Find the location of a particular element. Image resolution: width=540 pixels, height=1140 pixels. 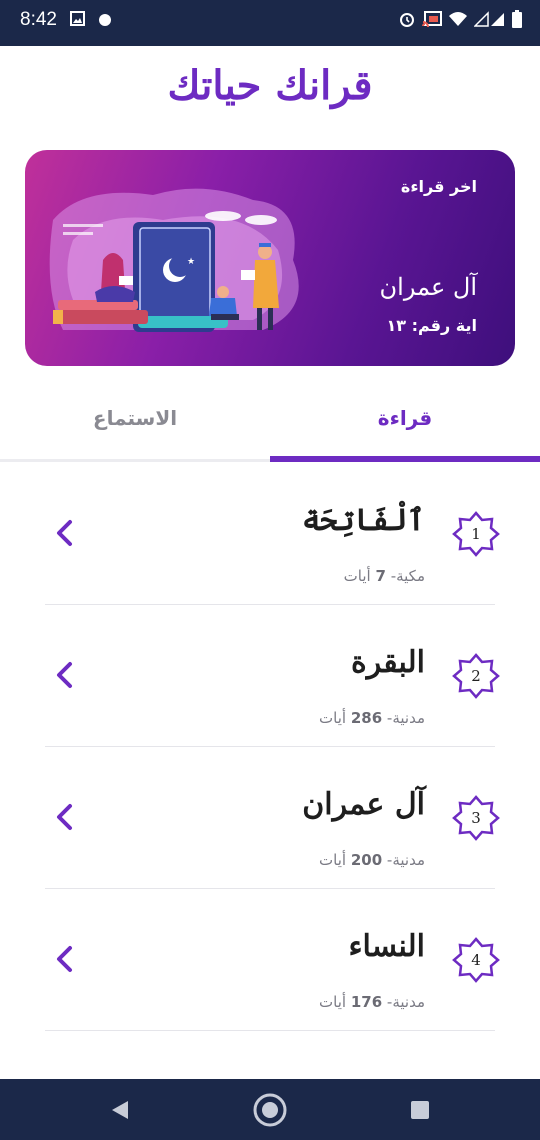

surah-name: النساء is located at coordinates (386, 946).